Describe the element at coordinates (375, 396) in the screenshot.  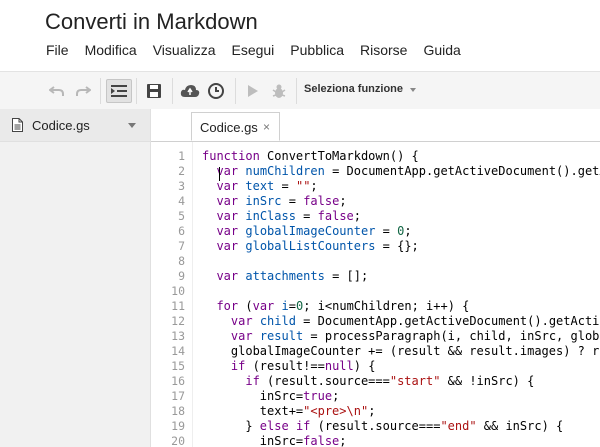
I see `code-line: 17 inSrc=true;` at that location.